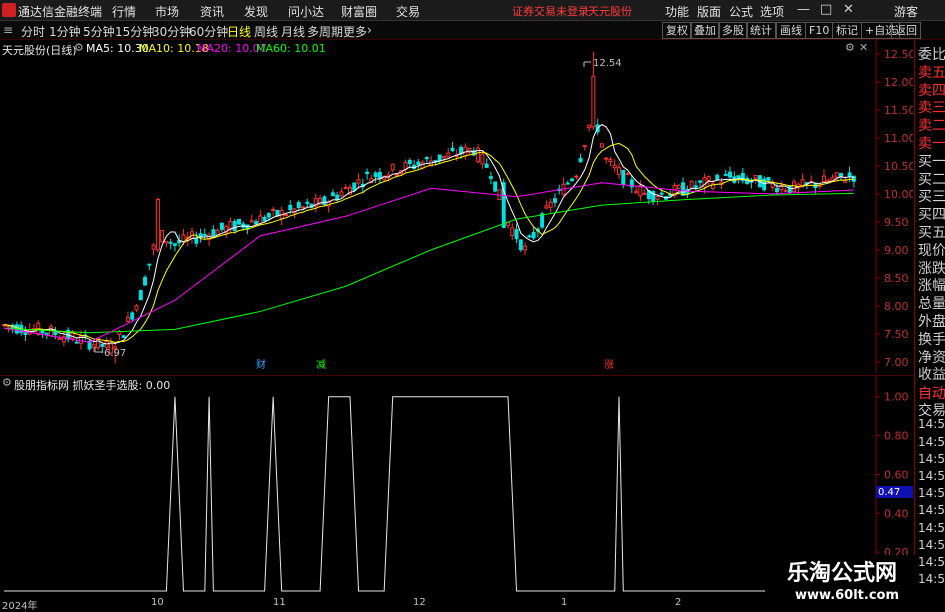 The width and height of the screenshot is (945, 612). What do you see at coordinates (293, 31) in the screenshot?
I see `period-monthly: 月线` at bounding box center [293, 31].